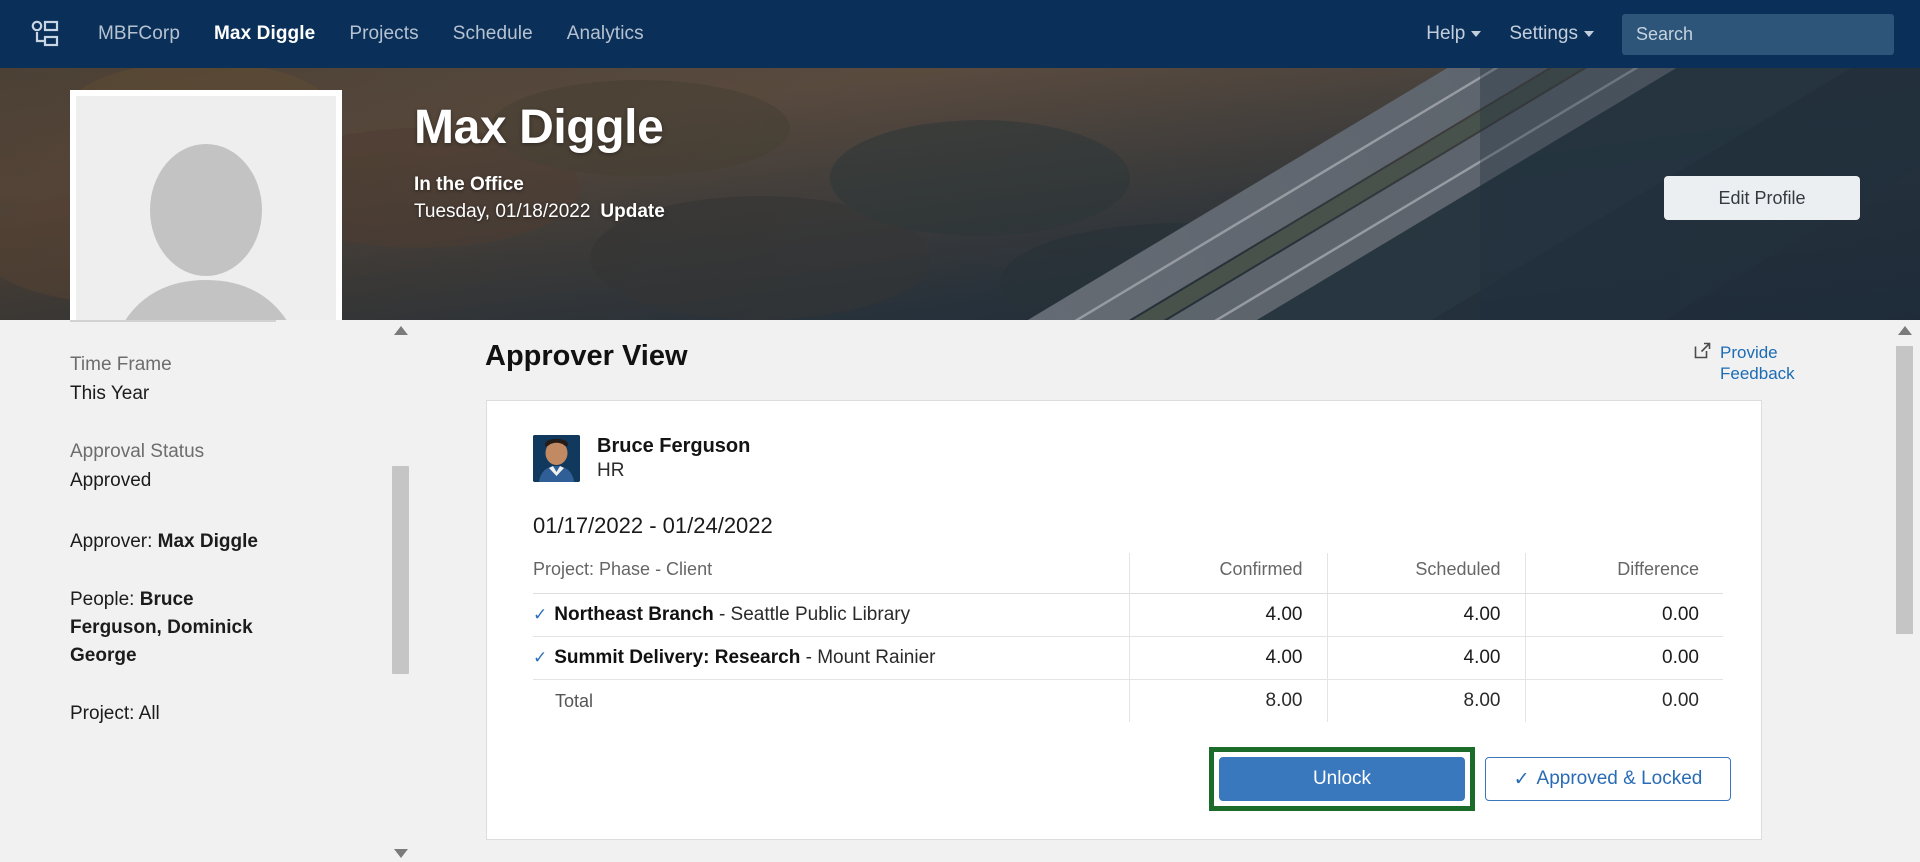 This screenshot has width=1920, height=862. I want to click on edit-profile-button: Edit Profile, so click(1762, 198).